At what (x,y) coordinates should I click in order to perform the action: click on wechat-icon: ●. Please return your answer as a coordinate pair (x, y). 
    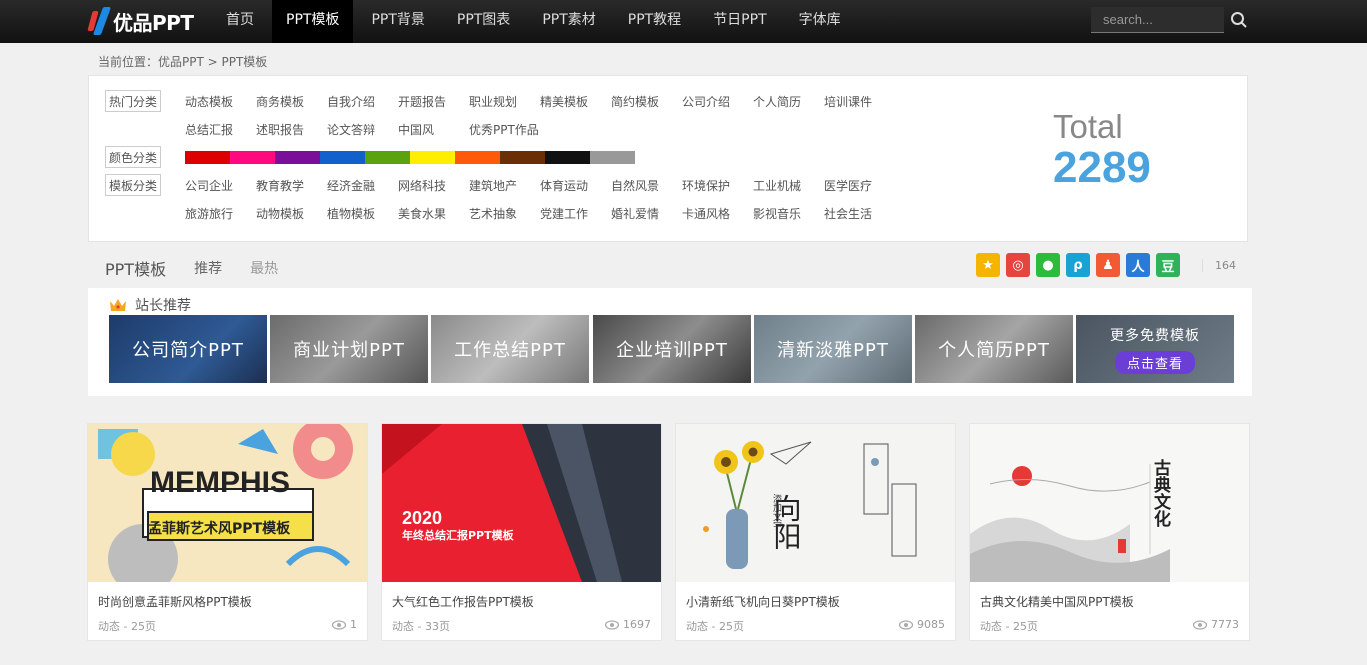
    Looking at the image, I should click on (1048, 265).